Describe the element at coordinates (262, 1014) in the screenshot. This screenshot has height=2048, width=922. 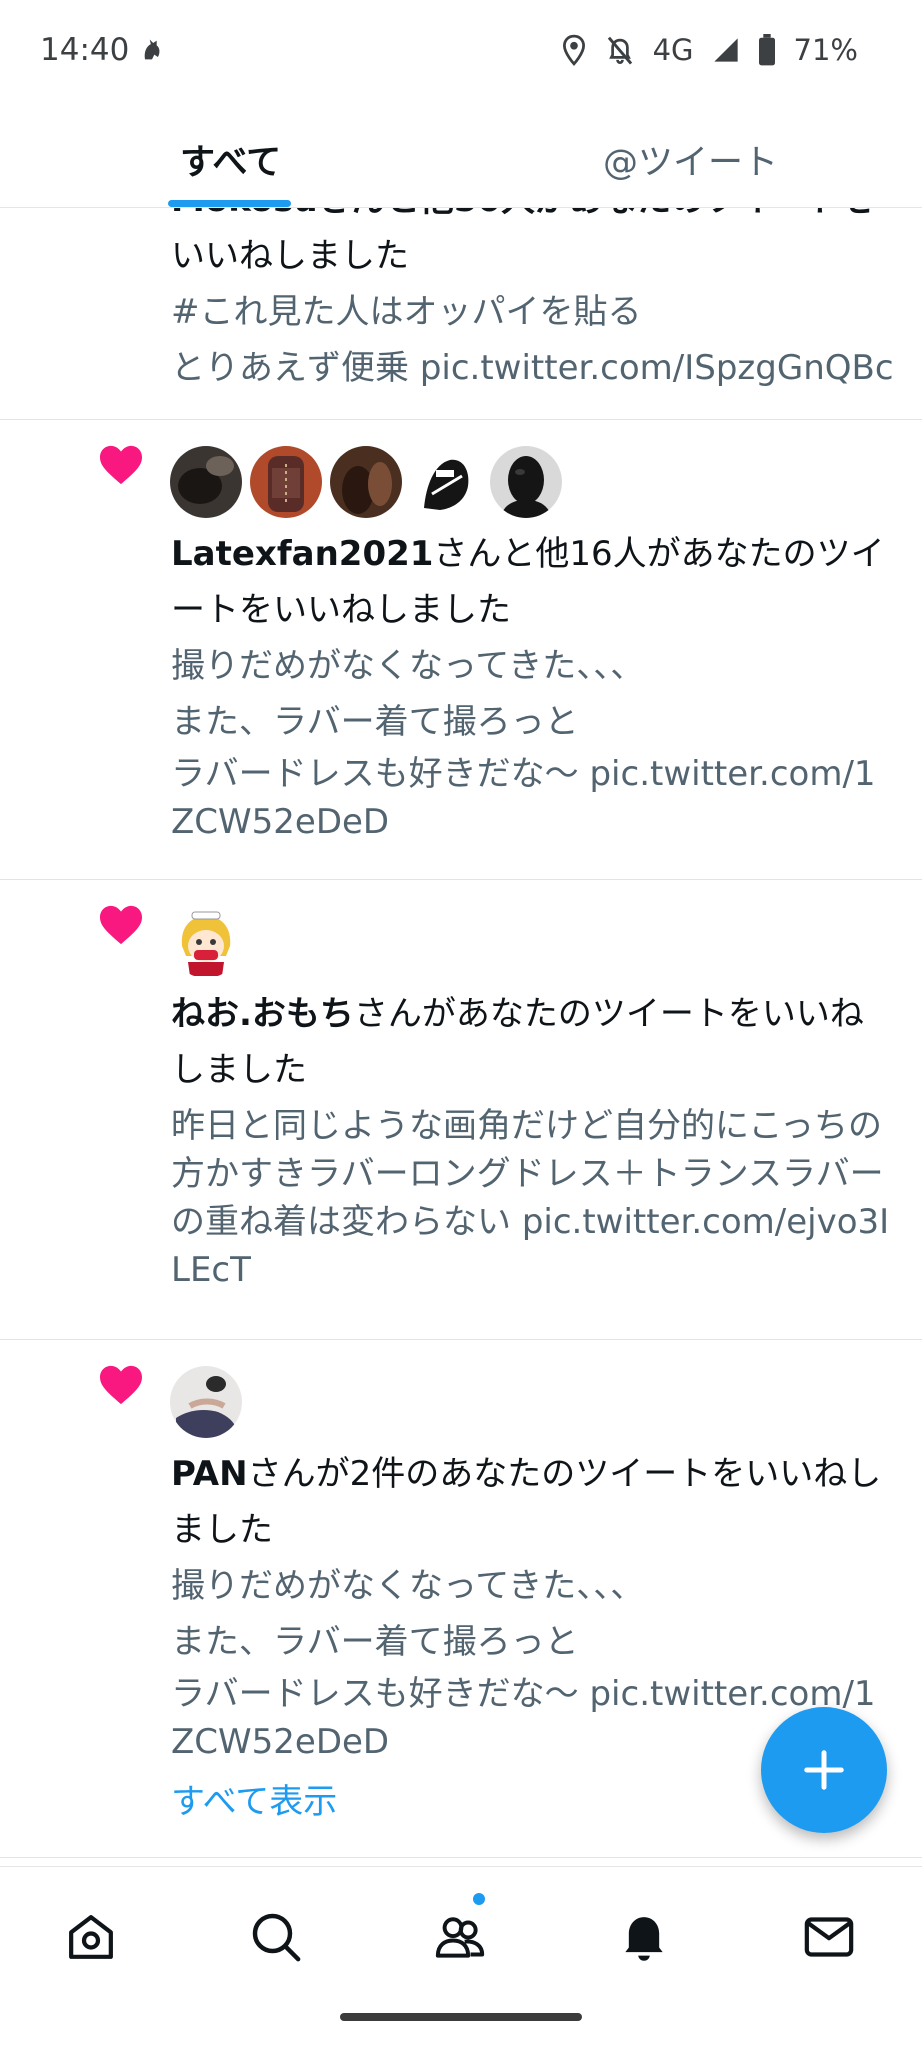
I see `liker-name: ねお.おもち` at that location.